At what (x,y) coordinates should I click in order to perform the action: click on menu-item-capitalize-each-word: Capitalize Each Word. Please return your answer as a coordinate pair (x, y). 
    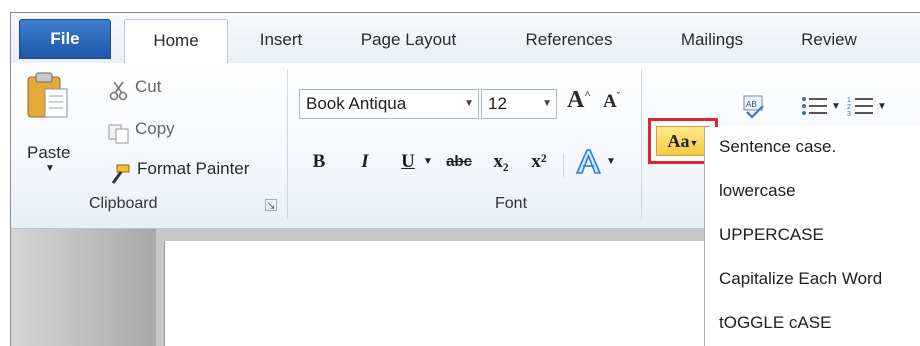
    Looking at the image, I should click on (800, 279).